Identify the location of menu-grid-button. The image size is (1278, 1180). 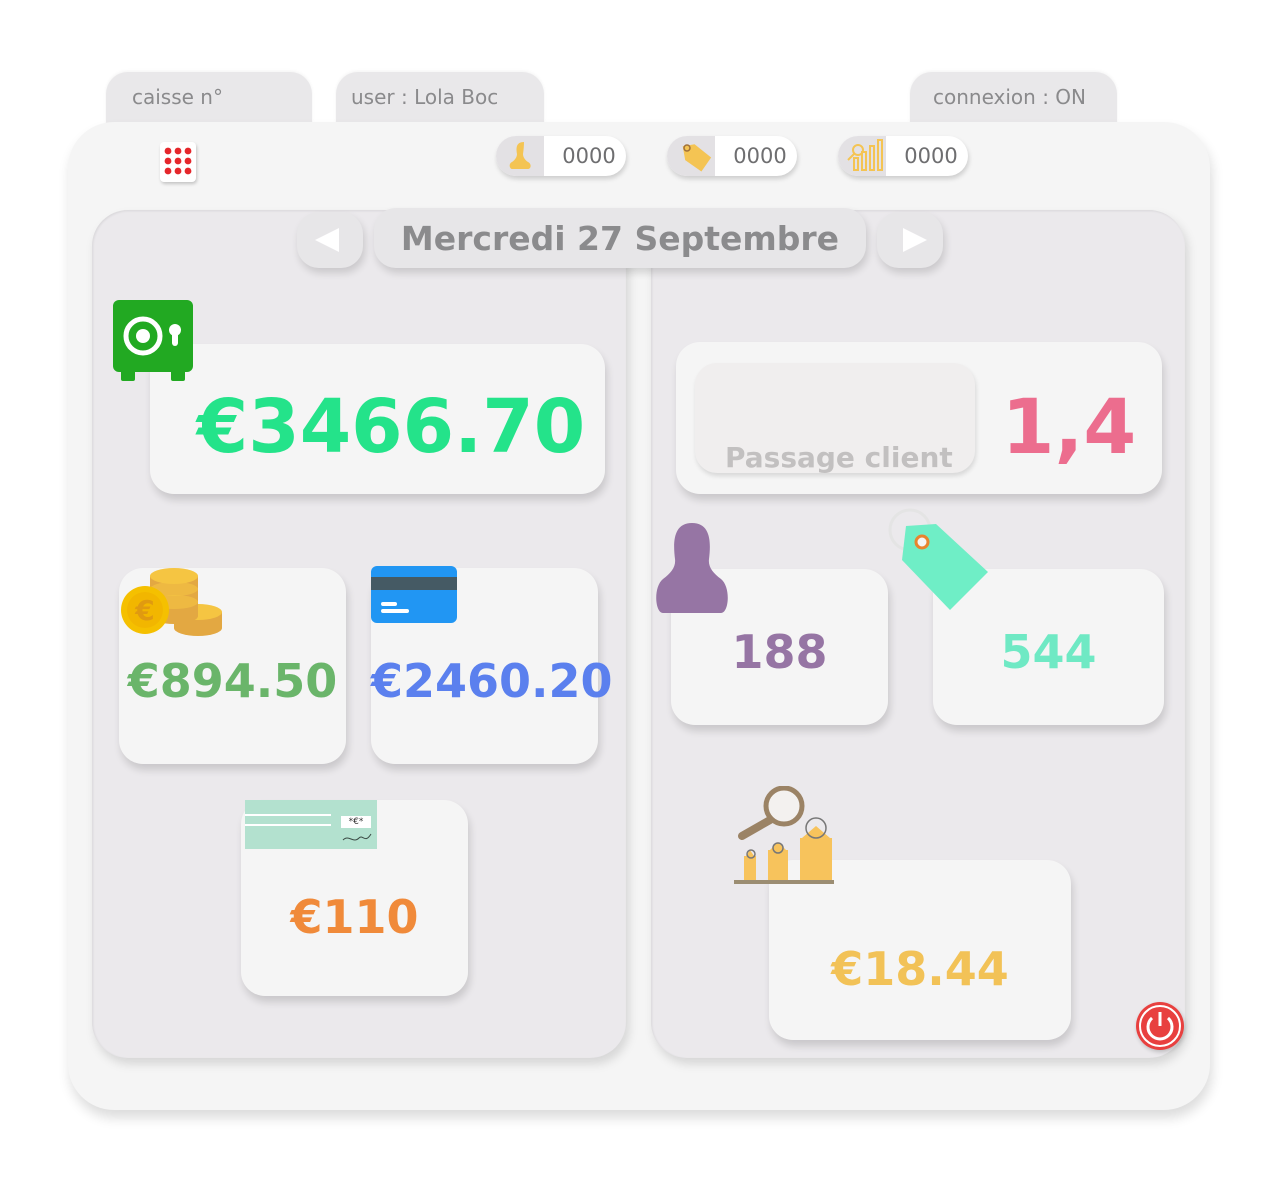
(178, 162).